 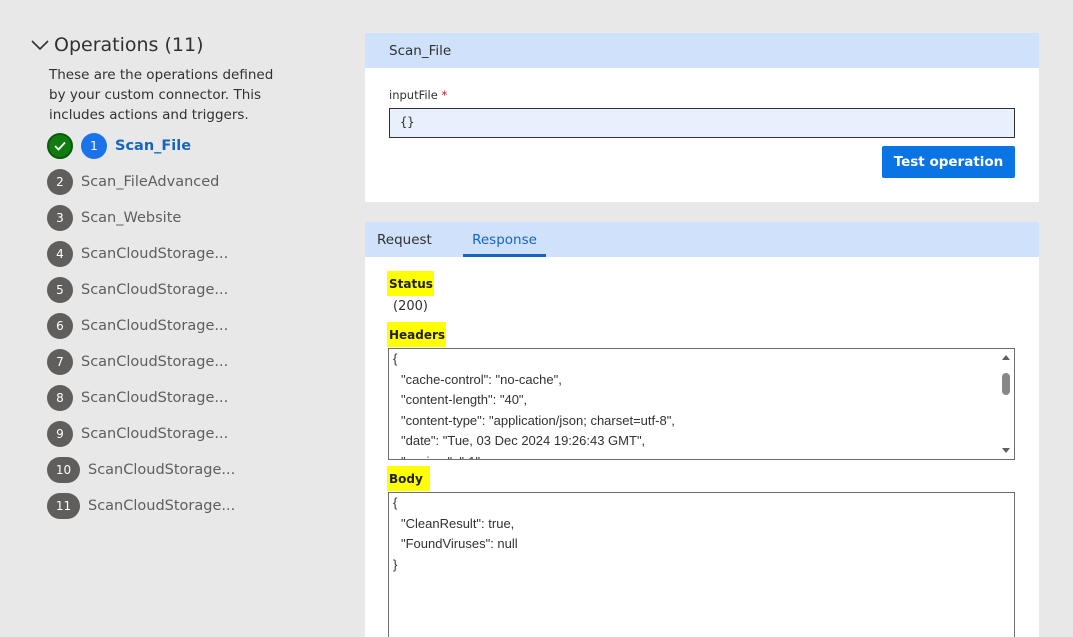 I want to click on operation-number: 8, so click(x=60, y=398).